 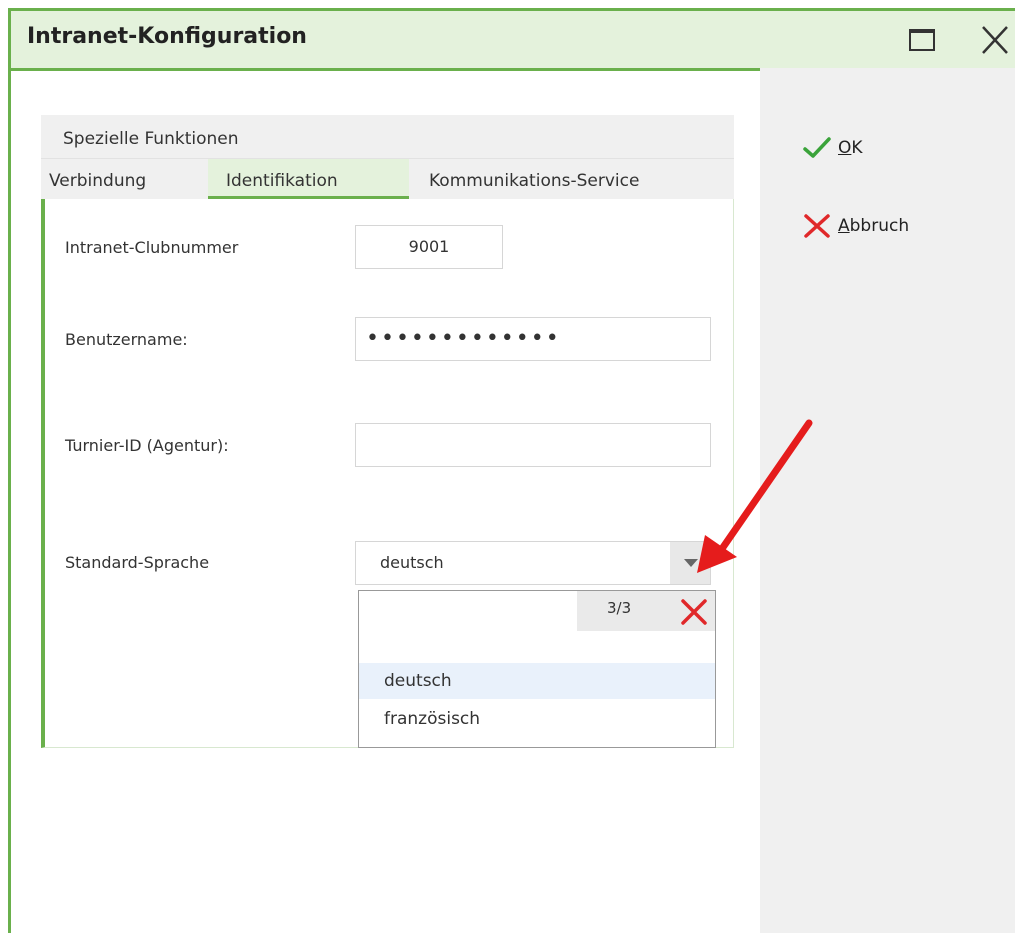 What do you see at coordinates (147, 445) in the screenshot?
I see `tournament-id-label: Turnier-ID (Agentur):` at bounding box center [147, 445].